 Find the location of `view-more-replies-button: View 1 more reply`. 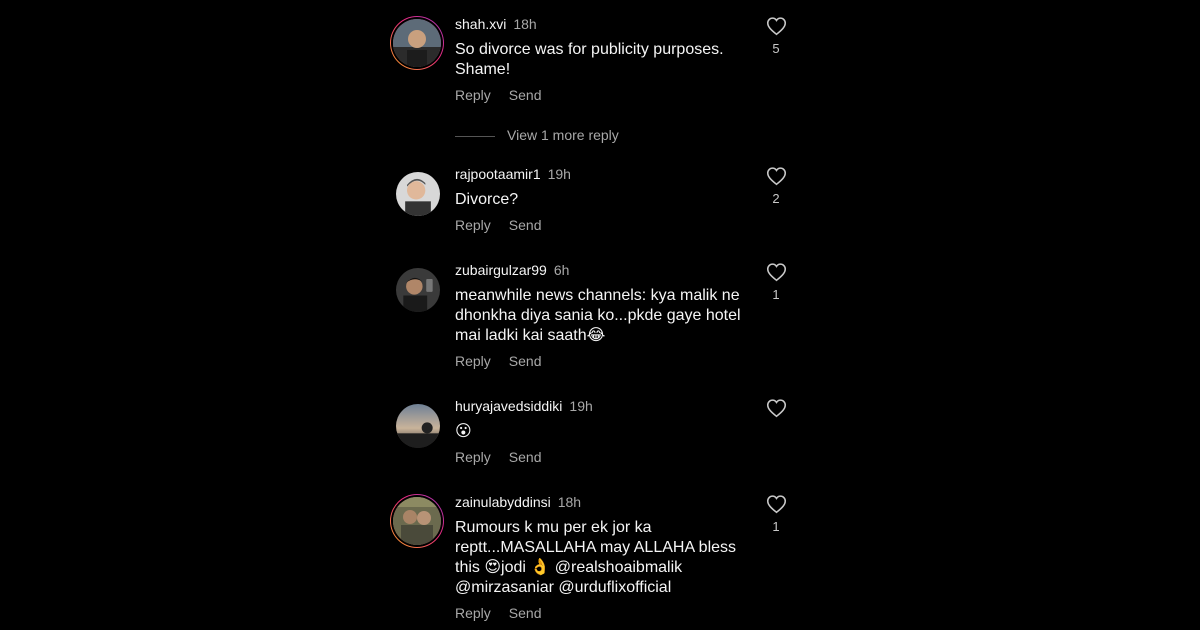

view-more-replies-button: View 1 more reply is located at coordinates (537, 135).